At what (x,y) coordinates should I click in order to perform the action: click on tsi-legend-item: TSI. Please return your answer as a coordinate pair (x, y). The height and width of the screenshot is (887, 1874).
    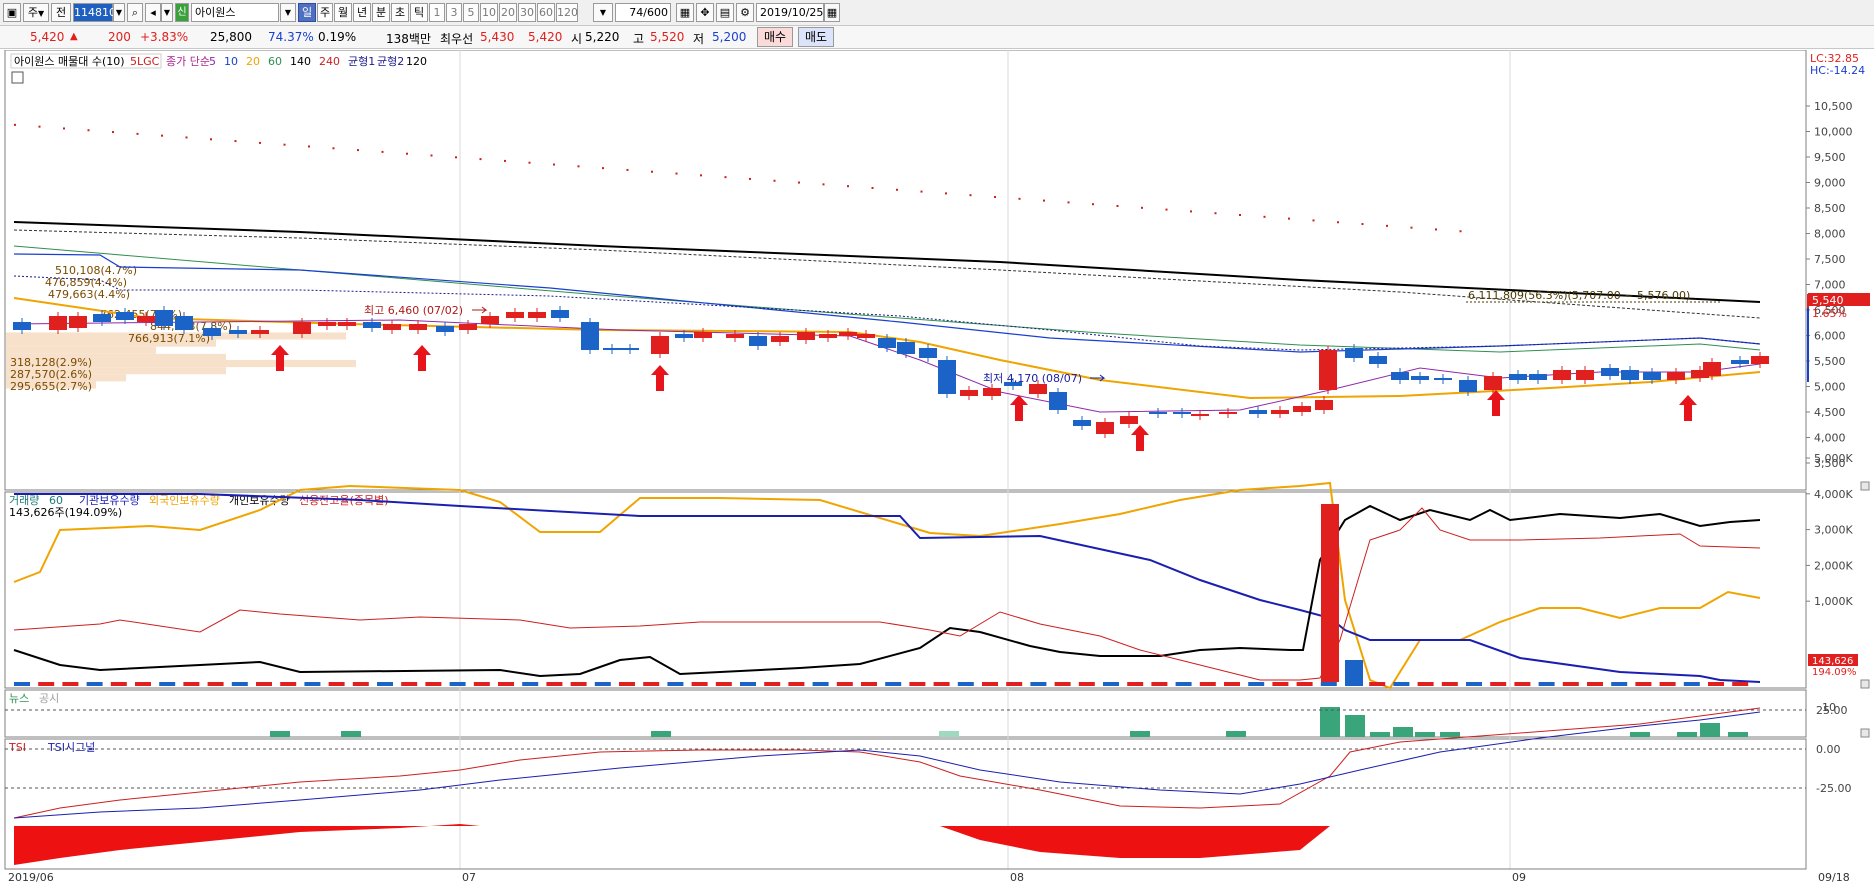
    Looking at the image, I should click on (17, 747).